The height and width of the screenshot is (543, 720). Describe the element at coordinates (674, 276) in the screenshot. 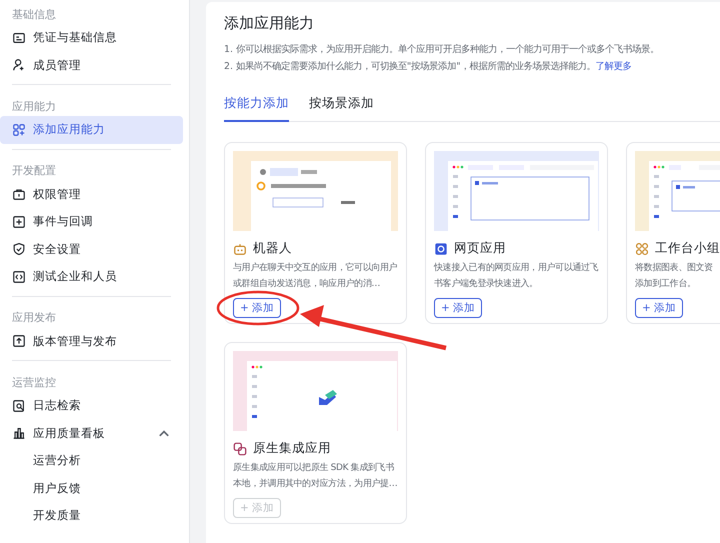

I see `card-description: 将数据图表、图文资添加到工作台。` at that location.